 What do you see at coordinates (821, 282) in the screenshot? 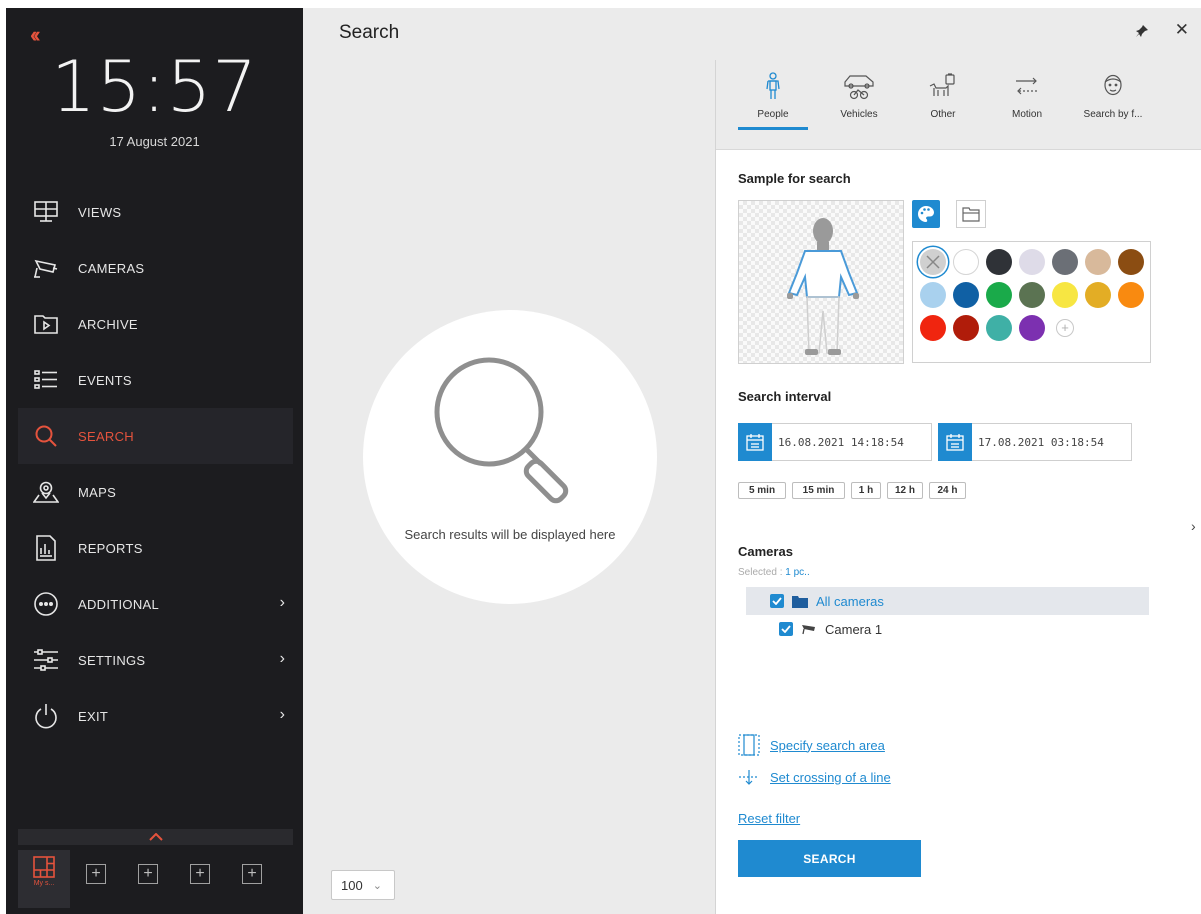
I see `sample-preview` at bounding box center [821, 282].